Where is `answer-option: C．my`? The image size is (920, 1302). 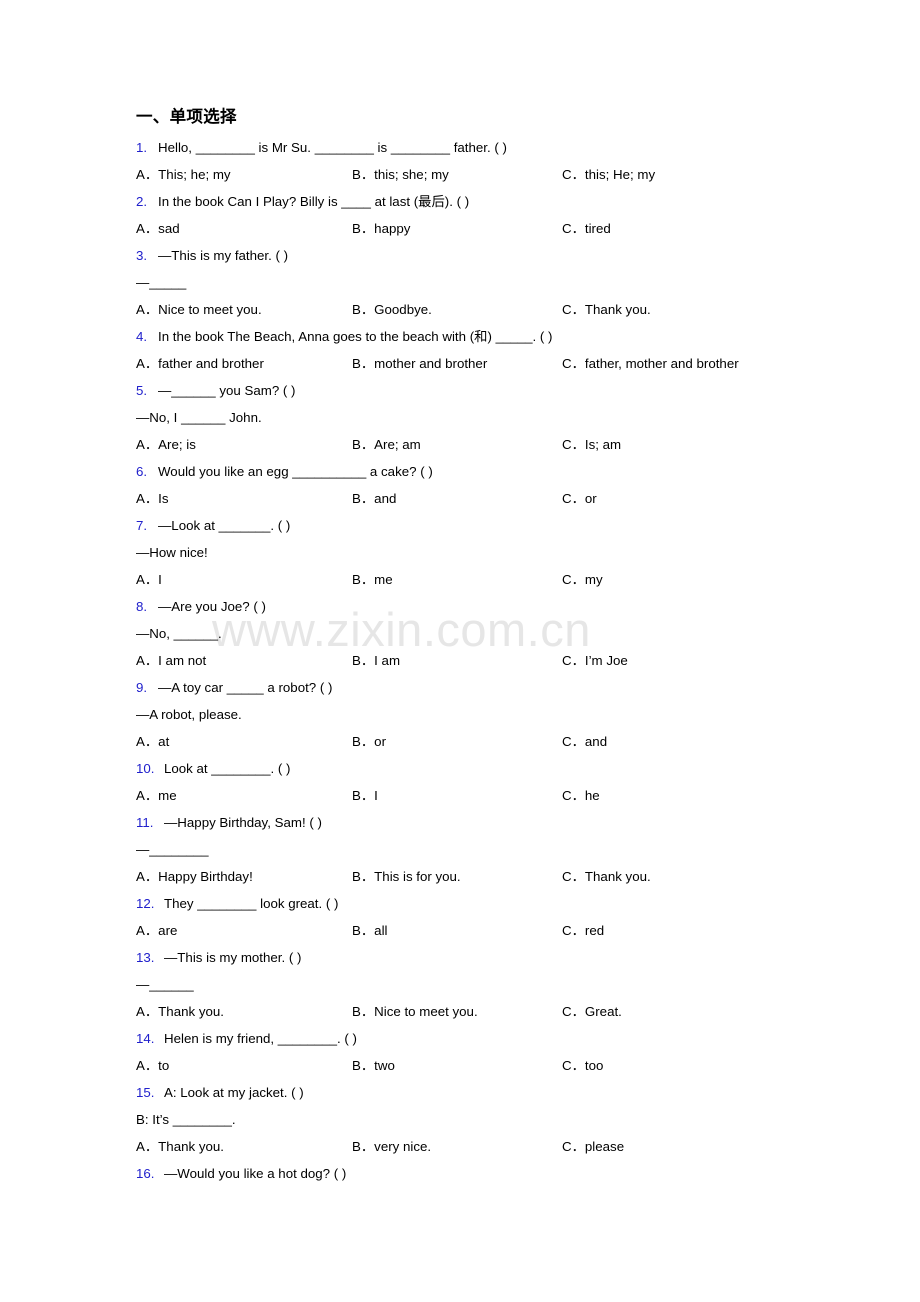 answer-option: C．my is located at coordinates (582, 579).